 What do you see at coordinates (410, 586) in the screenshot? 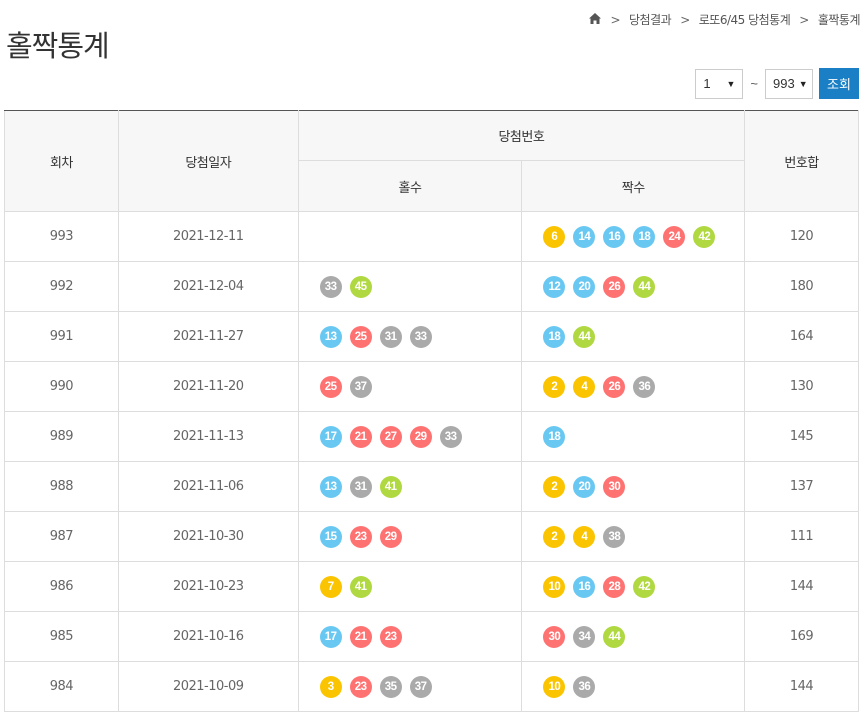
I see `odd-numbers-cell: 7 41` at bounding box center [410, 586].